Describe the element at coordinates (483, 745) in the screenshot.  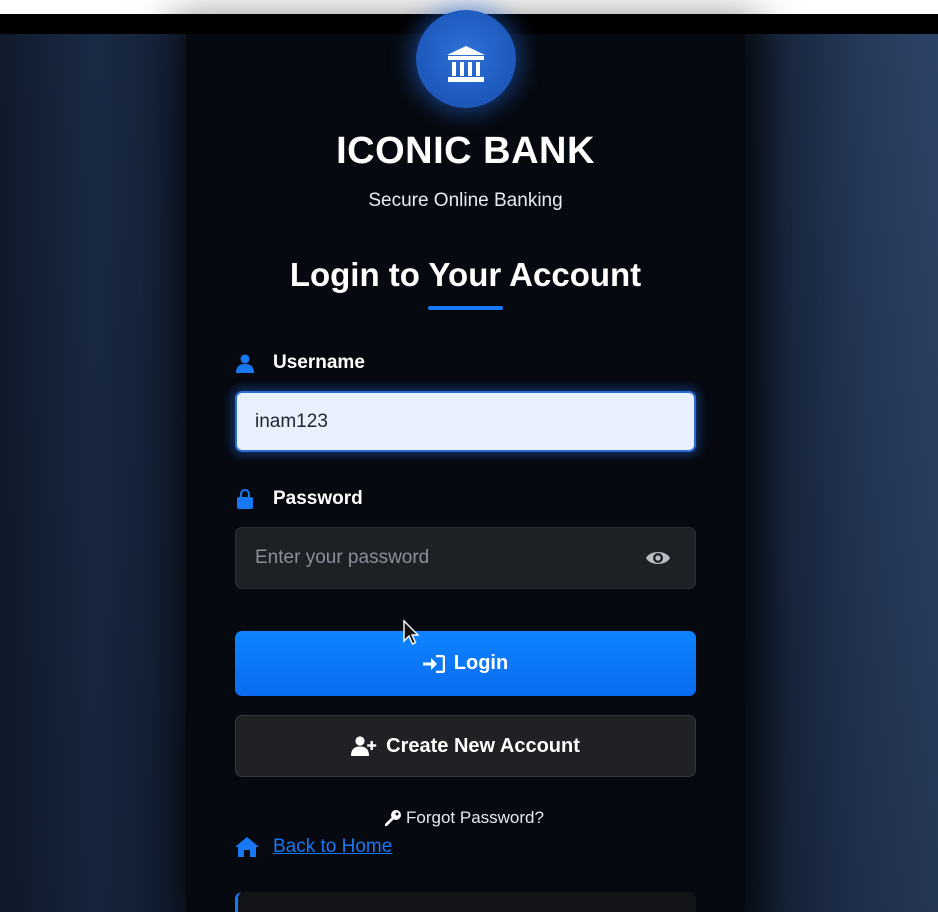
I see `create-account-button-label: Create New Account` at that location.